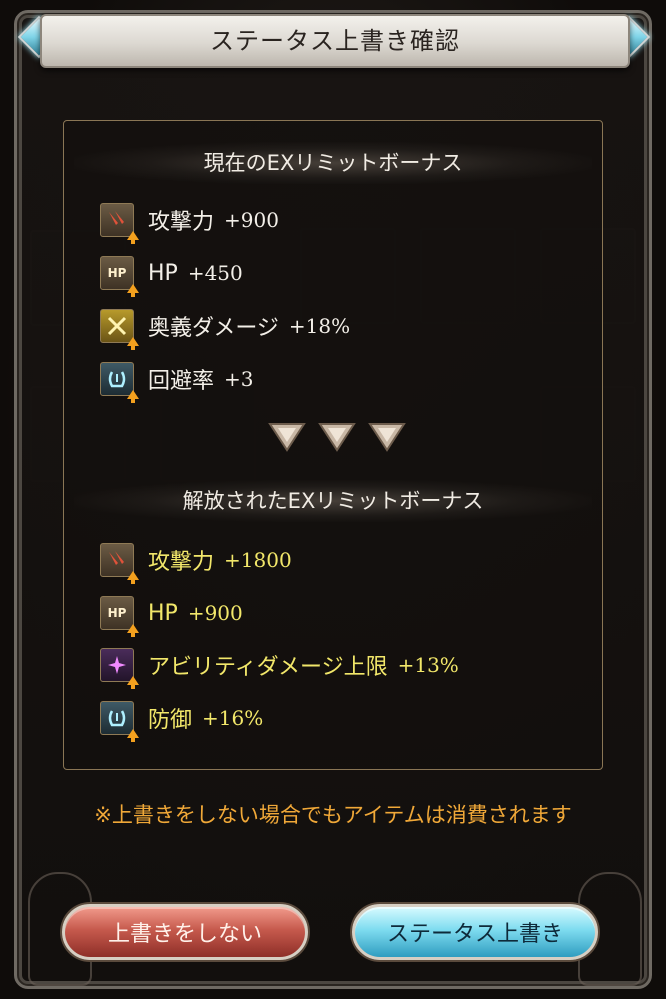  I want to click on unlocked-bonus-row: アビリティダメージ上限 +13%, so click(279, 668).